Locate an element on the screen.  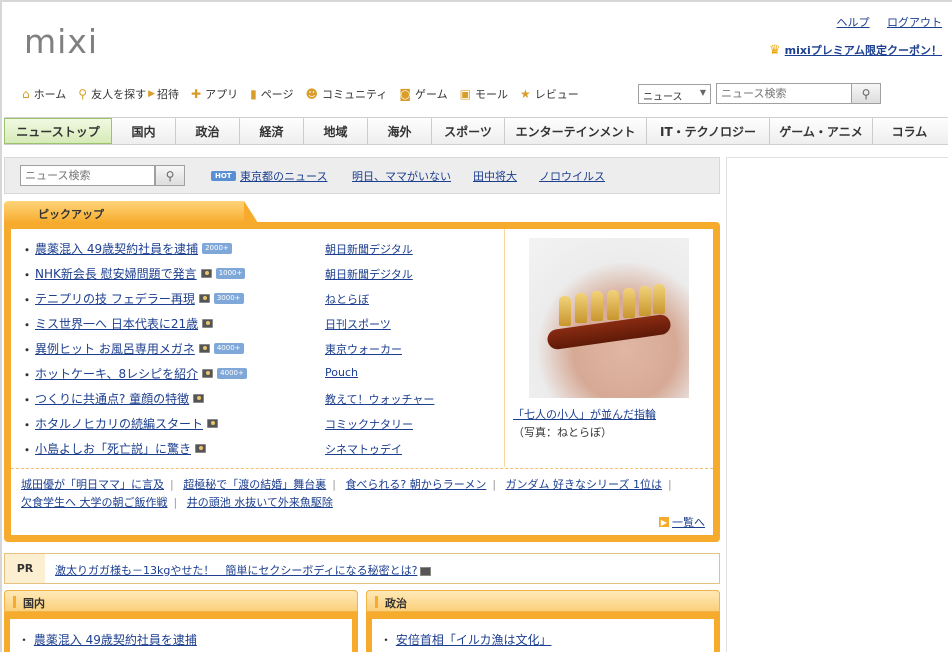
category-box-body: ・ 安倍首相「イルカ漁は文化」 is located at coordinates (543, 635).